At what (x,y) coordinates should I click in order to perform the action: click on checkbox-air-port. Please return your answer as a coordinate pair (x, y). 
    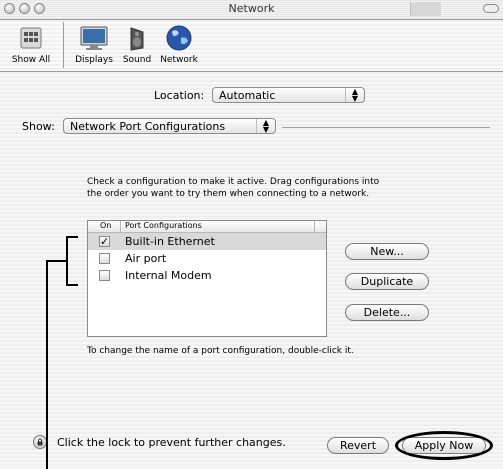
    Looking at the image, I should click on (104, 258).